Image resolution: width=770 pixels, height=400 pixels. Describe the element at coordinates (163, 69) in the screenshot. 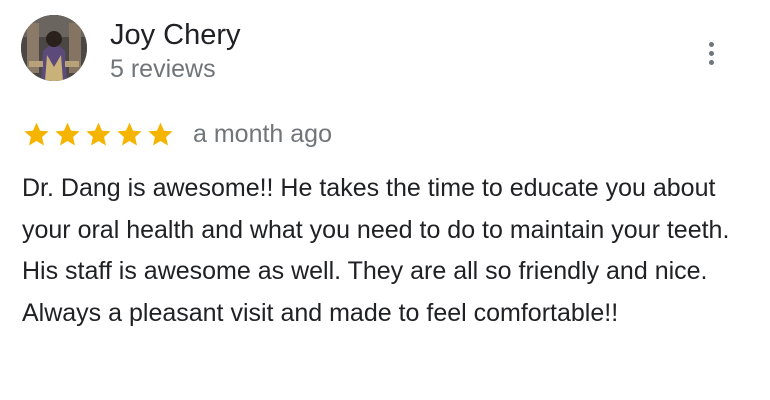

I see `review-count: 5 reviews` at that location.